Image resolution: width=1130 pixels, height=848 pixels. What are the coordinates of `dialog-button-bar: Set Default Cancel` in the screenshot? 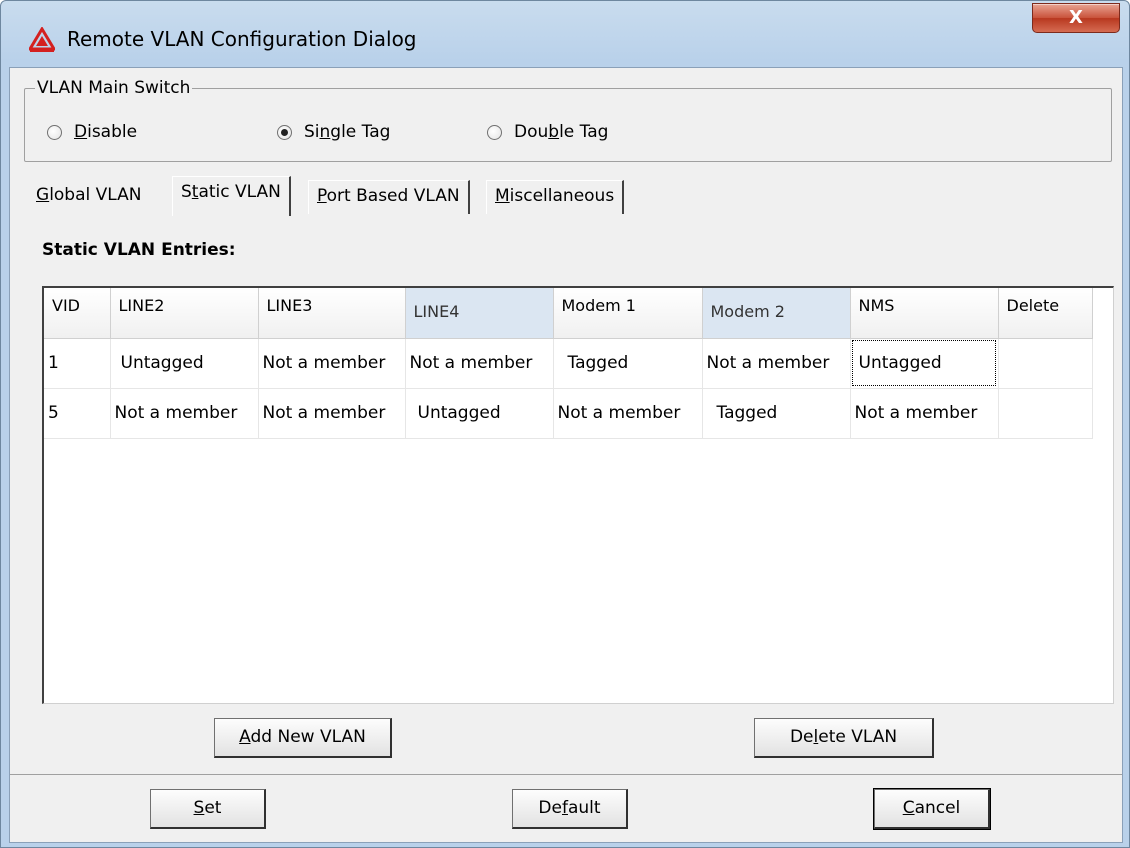 It's located at (566, 808).